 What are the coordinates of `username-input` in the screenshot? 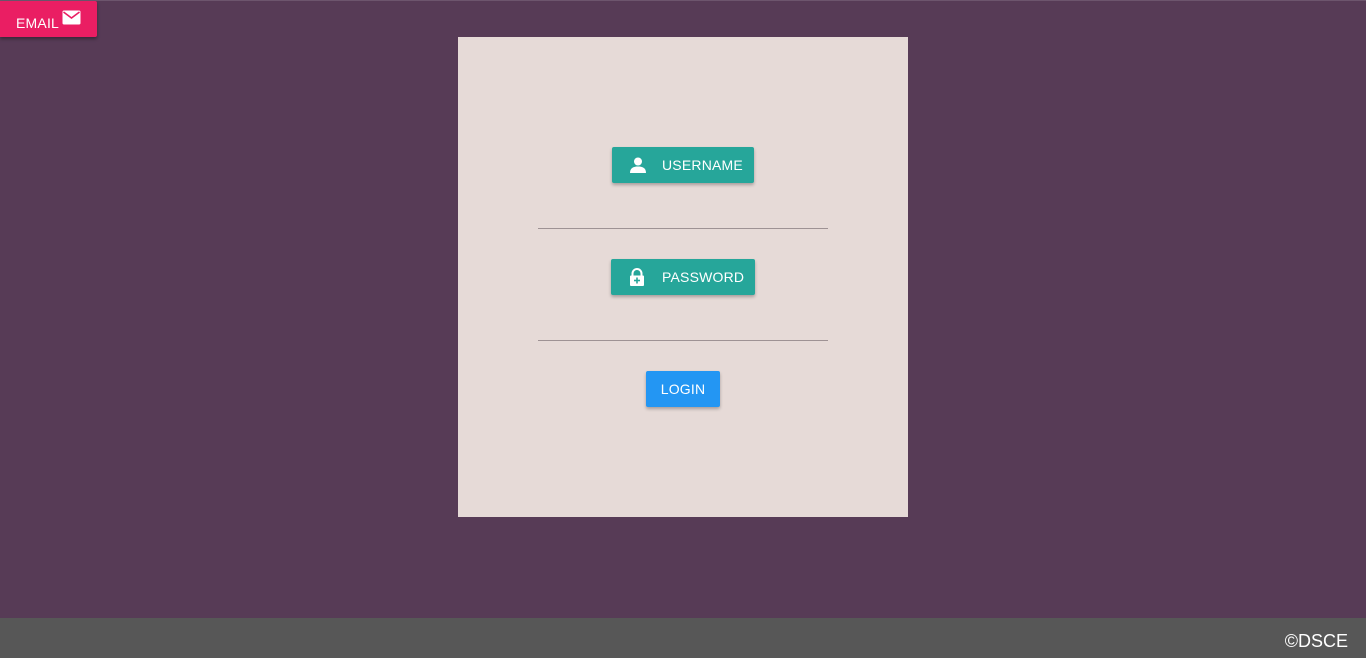 It's located at (683, 217).